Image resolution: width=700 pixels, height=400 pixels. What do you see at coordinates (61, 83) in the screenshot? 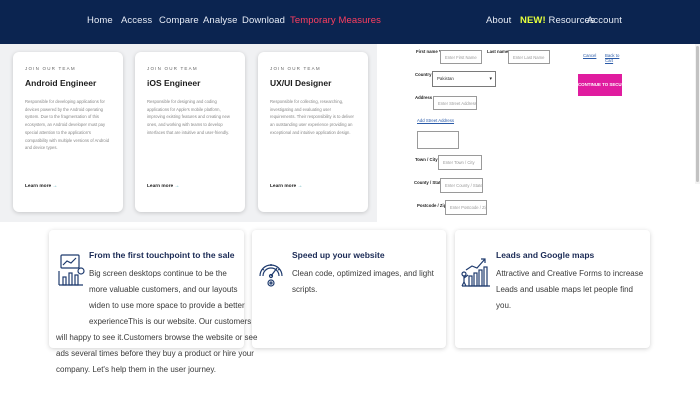
I see `job-title: Android Engineer` at bounding box center [61, 83].